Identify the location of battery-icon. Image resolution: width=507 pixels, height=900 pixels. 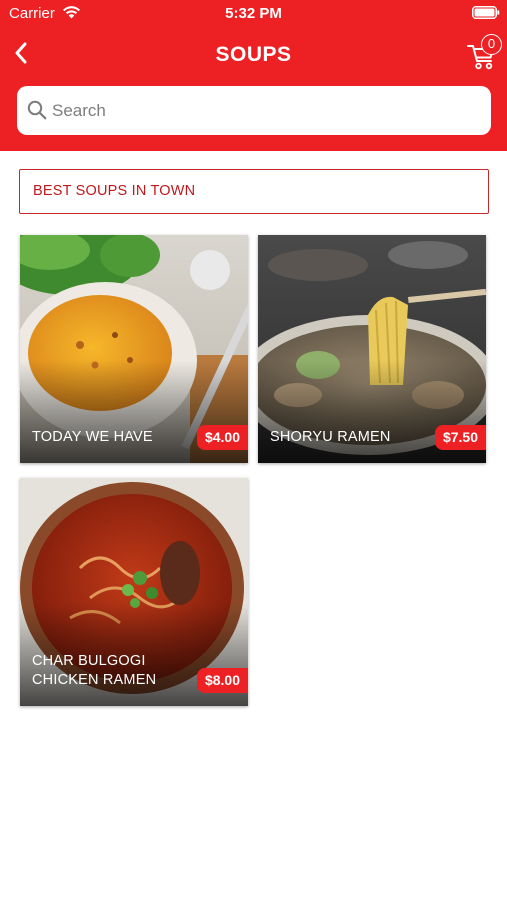
(486, 12).